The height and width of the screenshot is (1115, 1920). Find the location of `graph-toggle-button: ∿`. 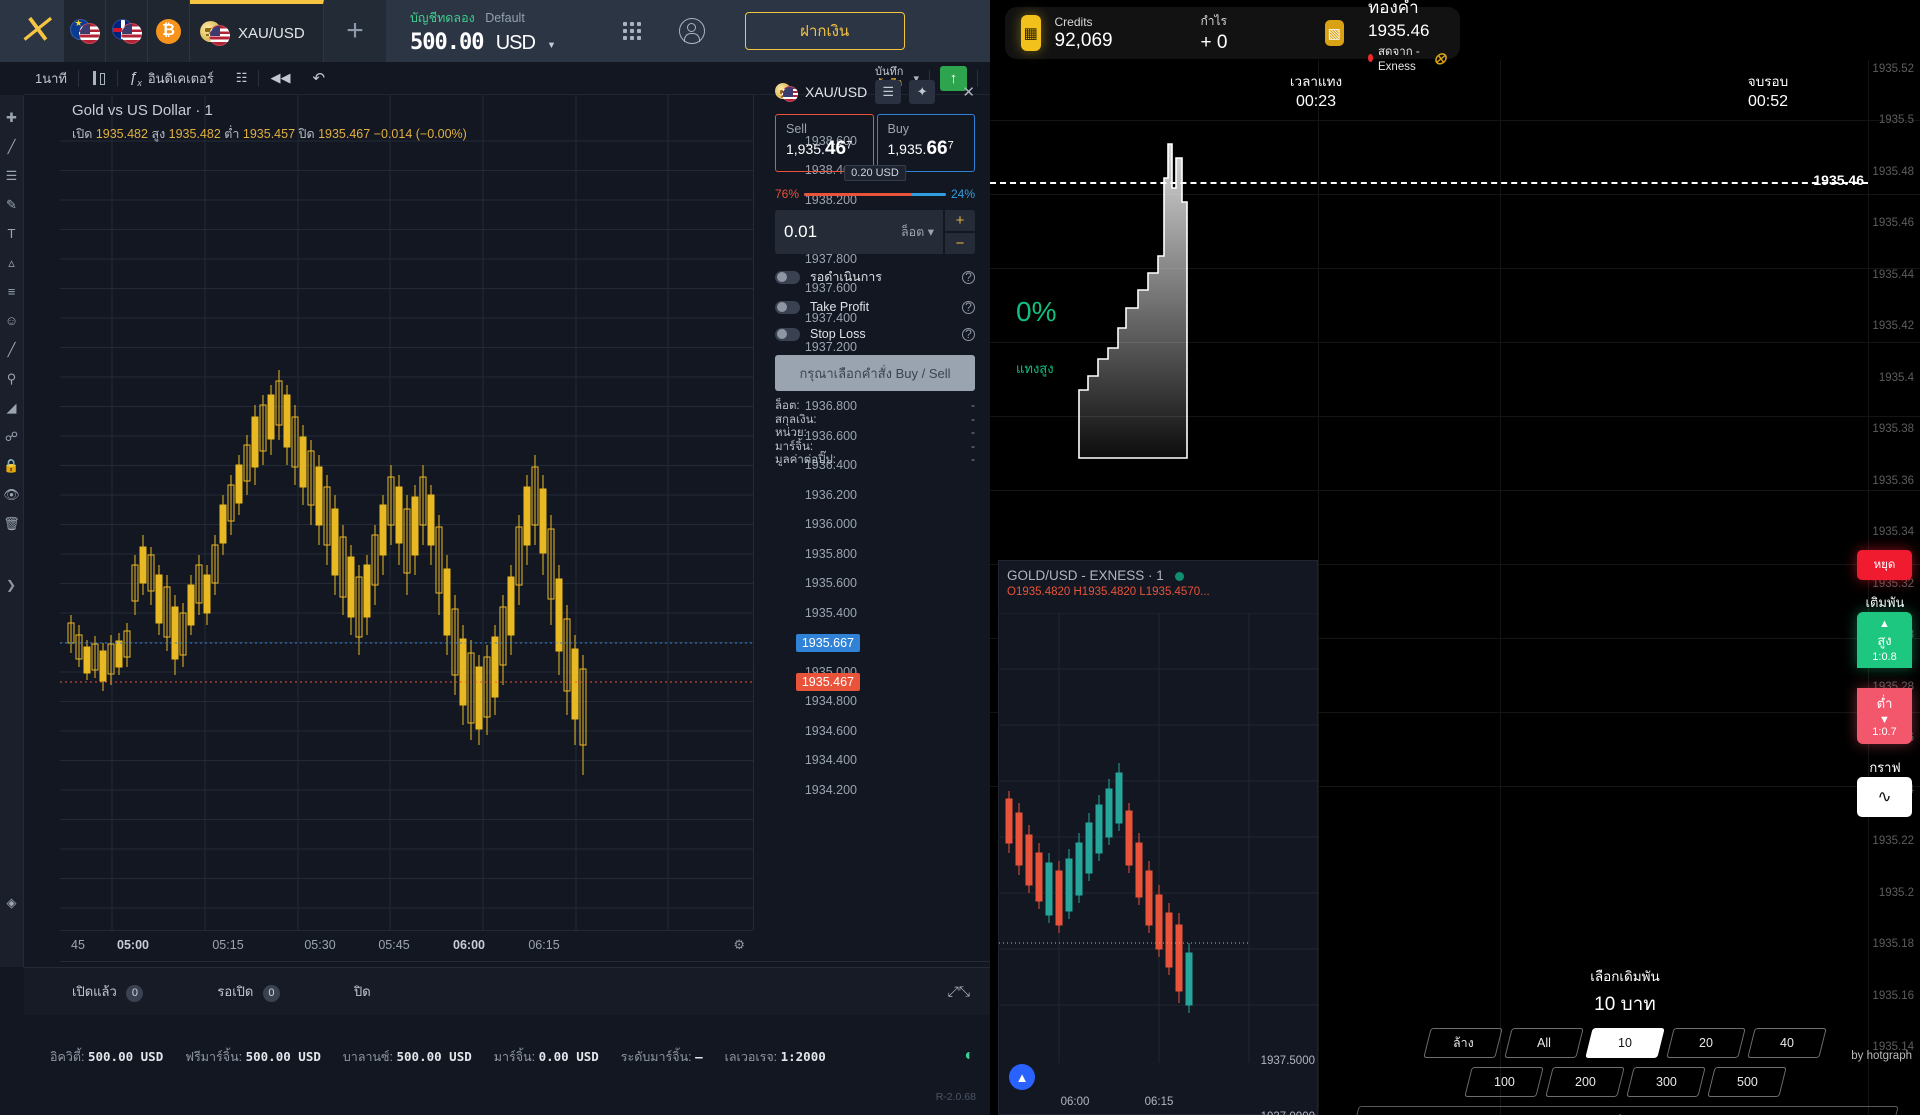

graph-toggle-button: ∿ is located at coordinates (1884, 797).